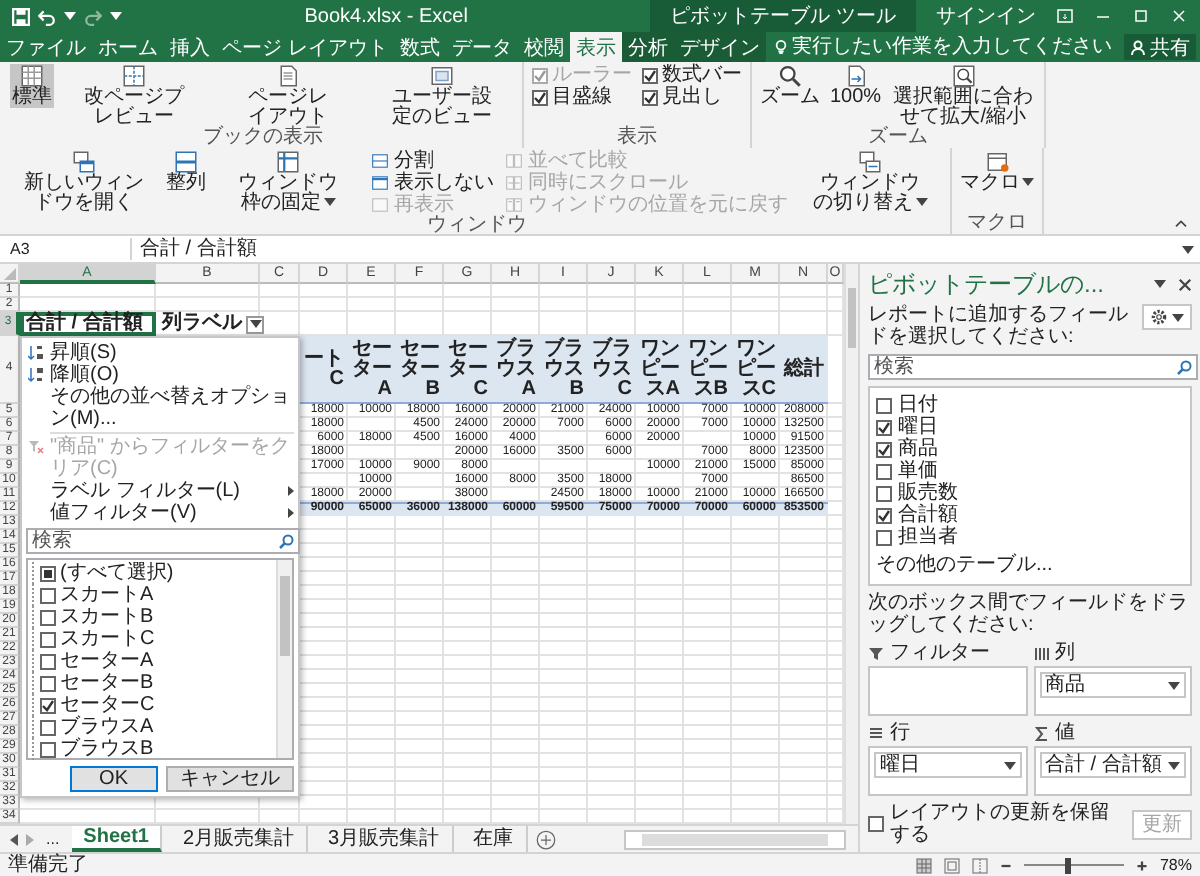 This screenshot has height=876, width=1200. Describe the element at coordinates (47, 16) in the screenshot. I see `undo-icon` at that location.